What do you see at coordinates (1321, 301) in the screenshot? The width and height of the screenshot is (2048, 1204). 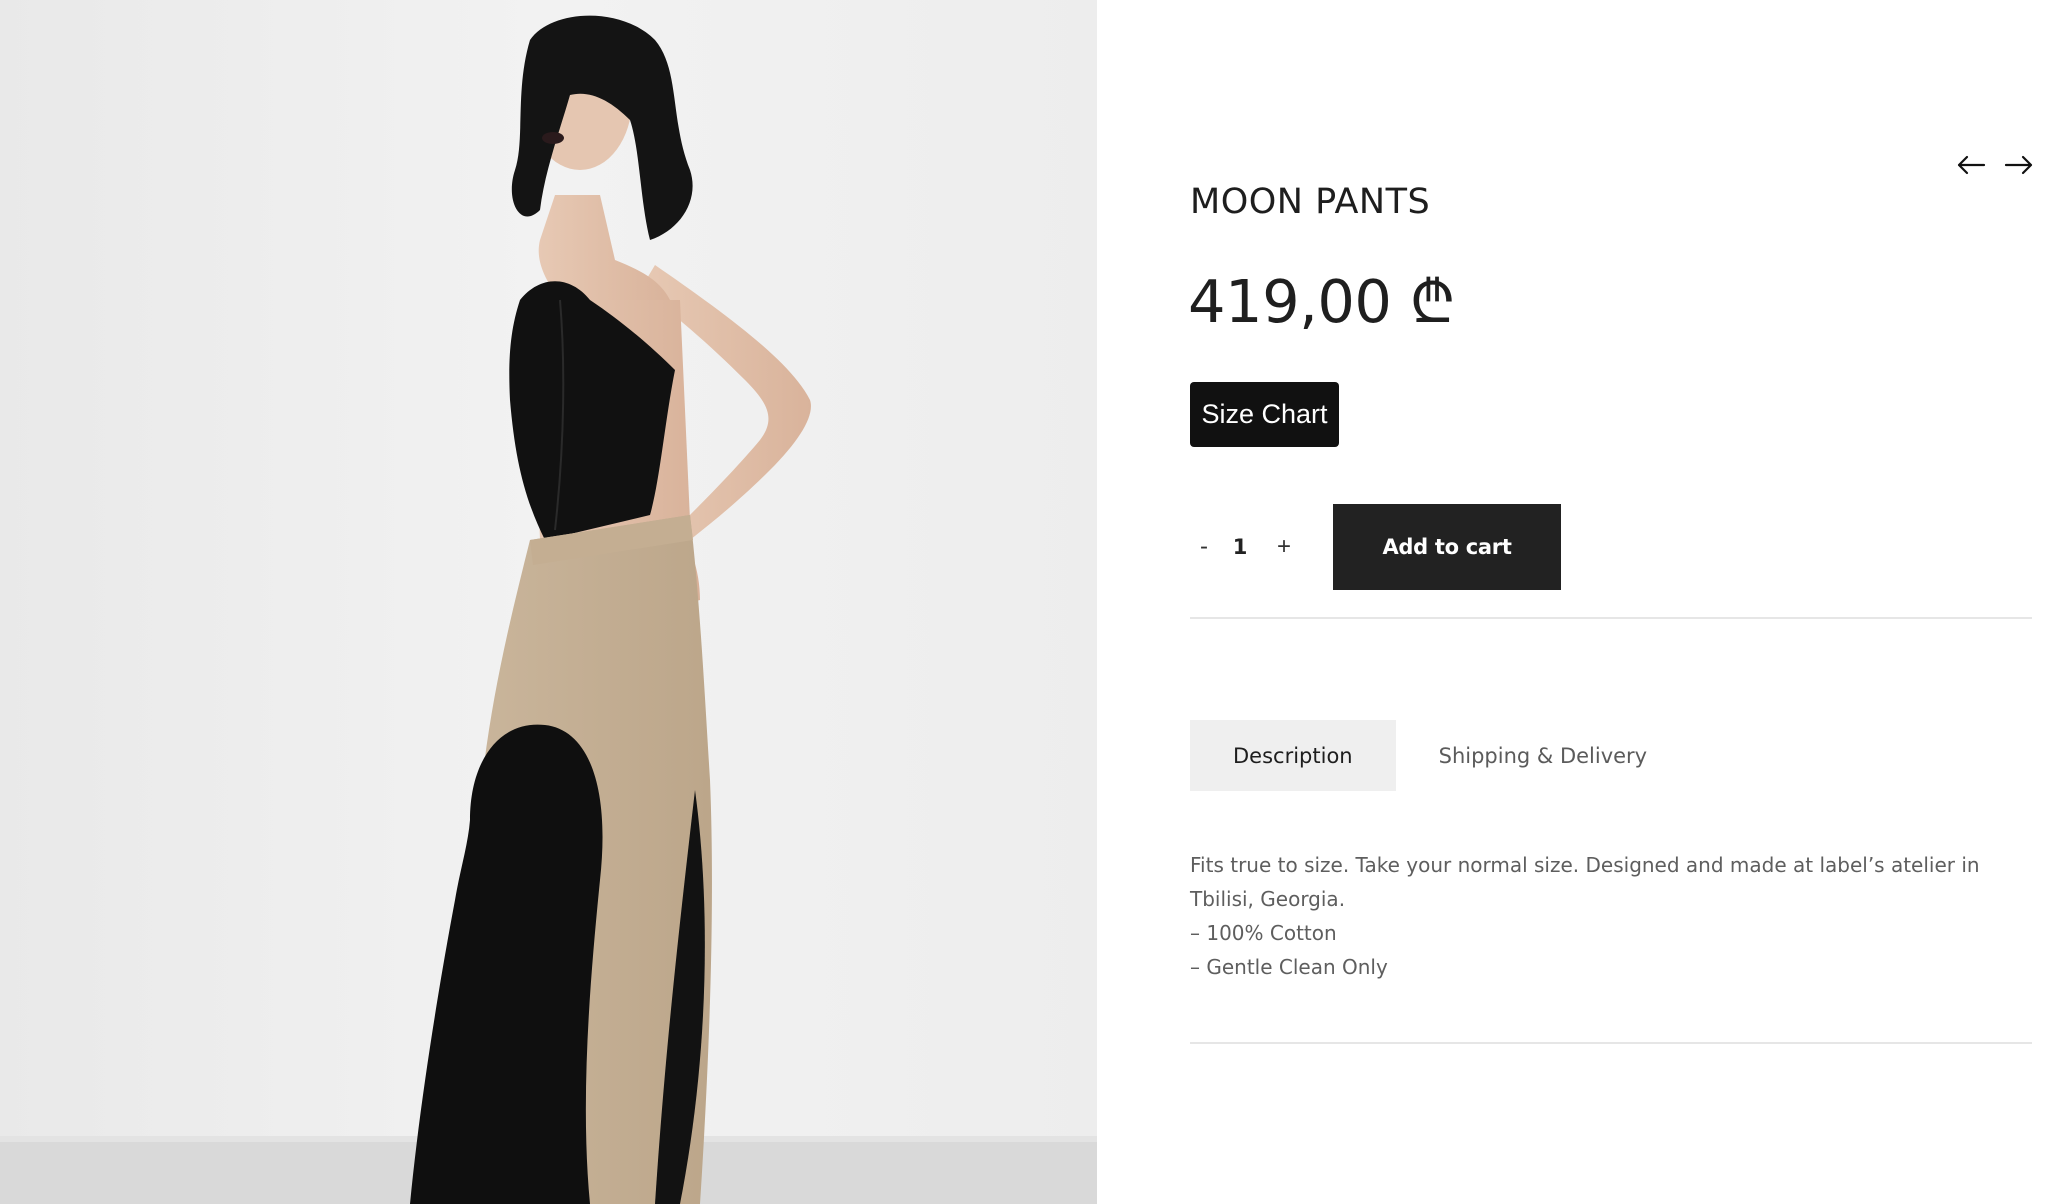 I see `product-price: 419,00 ₾` at bounding box center [1321, 301].